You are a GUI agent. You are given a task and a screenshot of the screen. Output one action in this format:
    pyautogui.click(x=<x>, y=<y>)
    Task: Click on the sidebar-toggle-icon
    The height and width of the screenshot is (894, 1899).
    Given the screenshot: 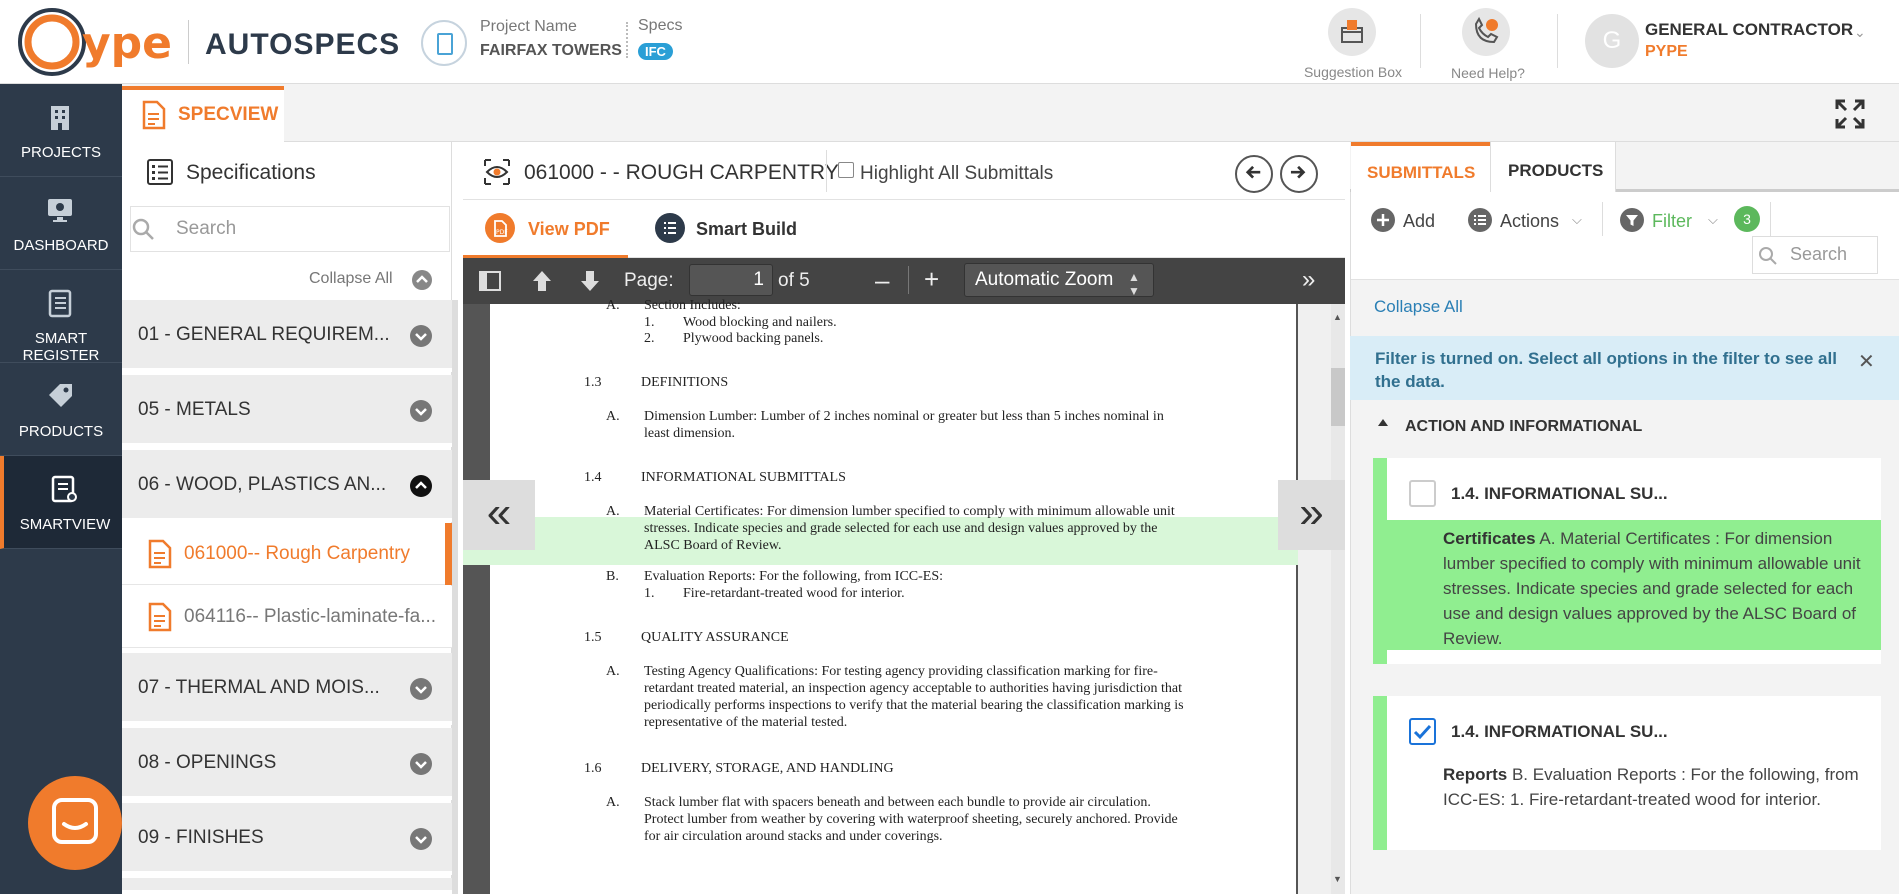 What is the action you would take?
    pyautogui.click(x=490, y=281)
    